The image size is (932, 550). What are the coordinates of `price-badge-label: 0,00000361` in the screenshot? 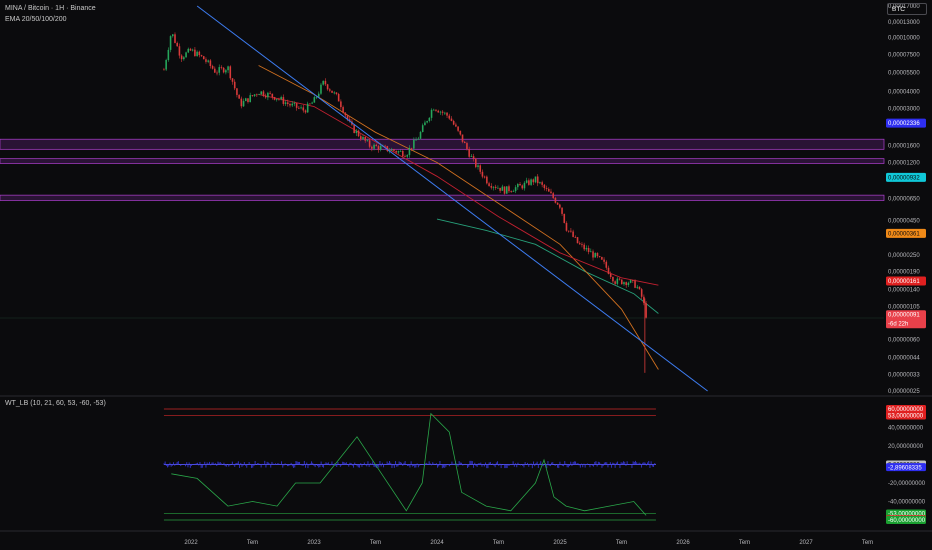 It's located at (904, 234).